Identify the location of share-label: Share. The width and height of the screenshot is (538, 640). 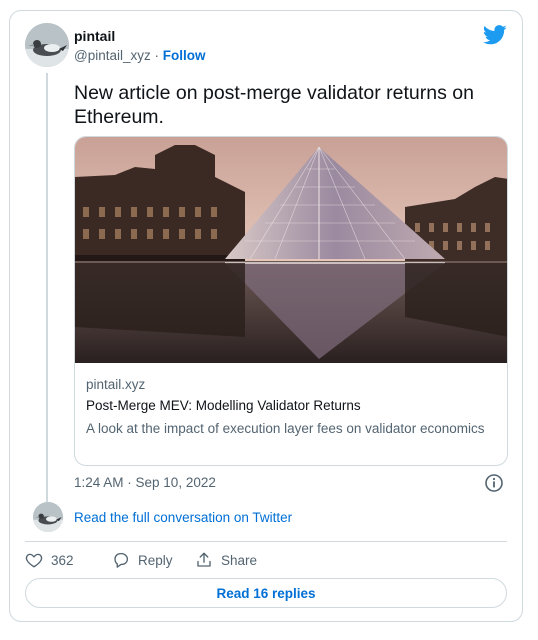
(239, 560).